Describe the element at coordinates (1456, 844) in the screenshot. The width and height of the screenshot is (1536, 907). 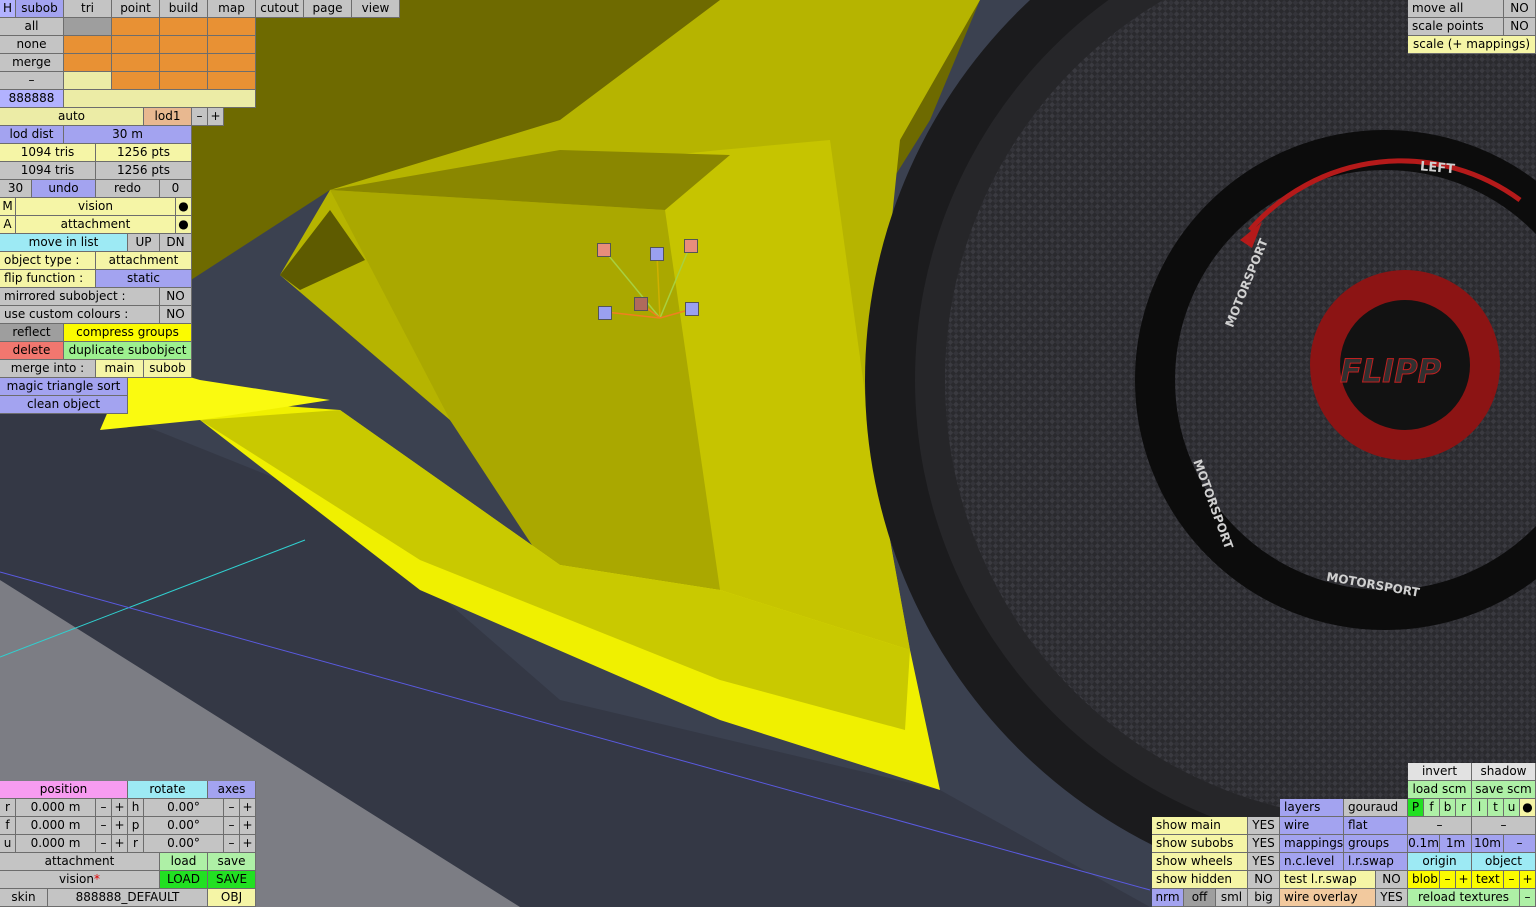
I see `grid-step-1m: 1m` at that location.